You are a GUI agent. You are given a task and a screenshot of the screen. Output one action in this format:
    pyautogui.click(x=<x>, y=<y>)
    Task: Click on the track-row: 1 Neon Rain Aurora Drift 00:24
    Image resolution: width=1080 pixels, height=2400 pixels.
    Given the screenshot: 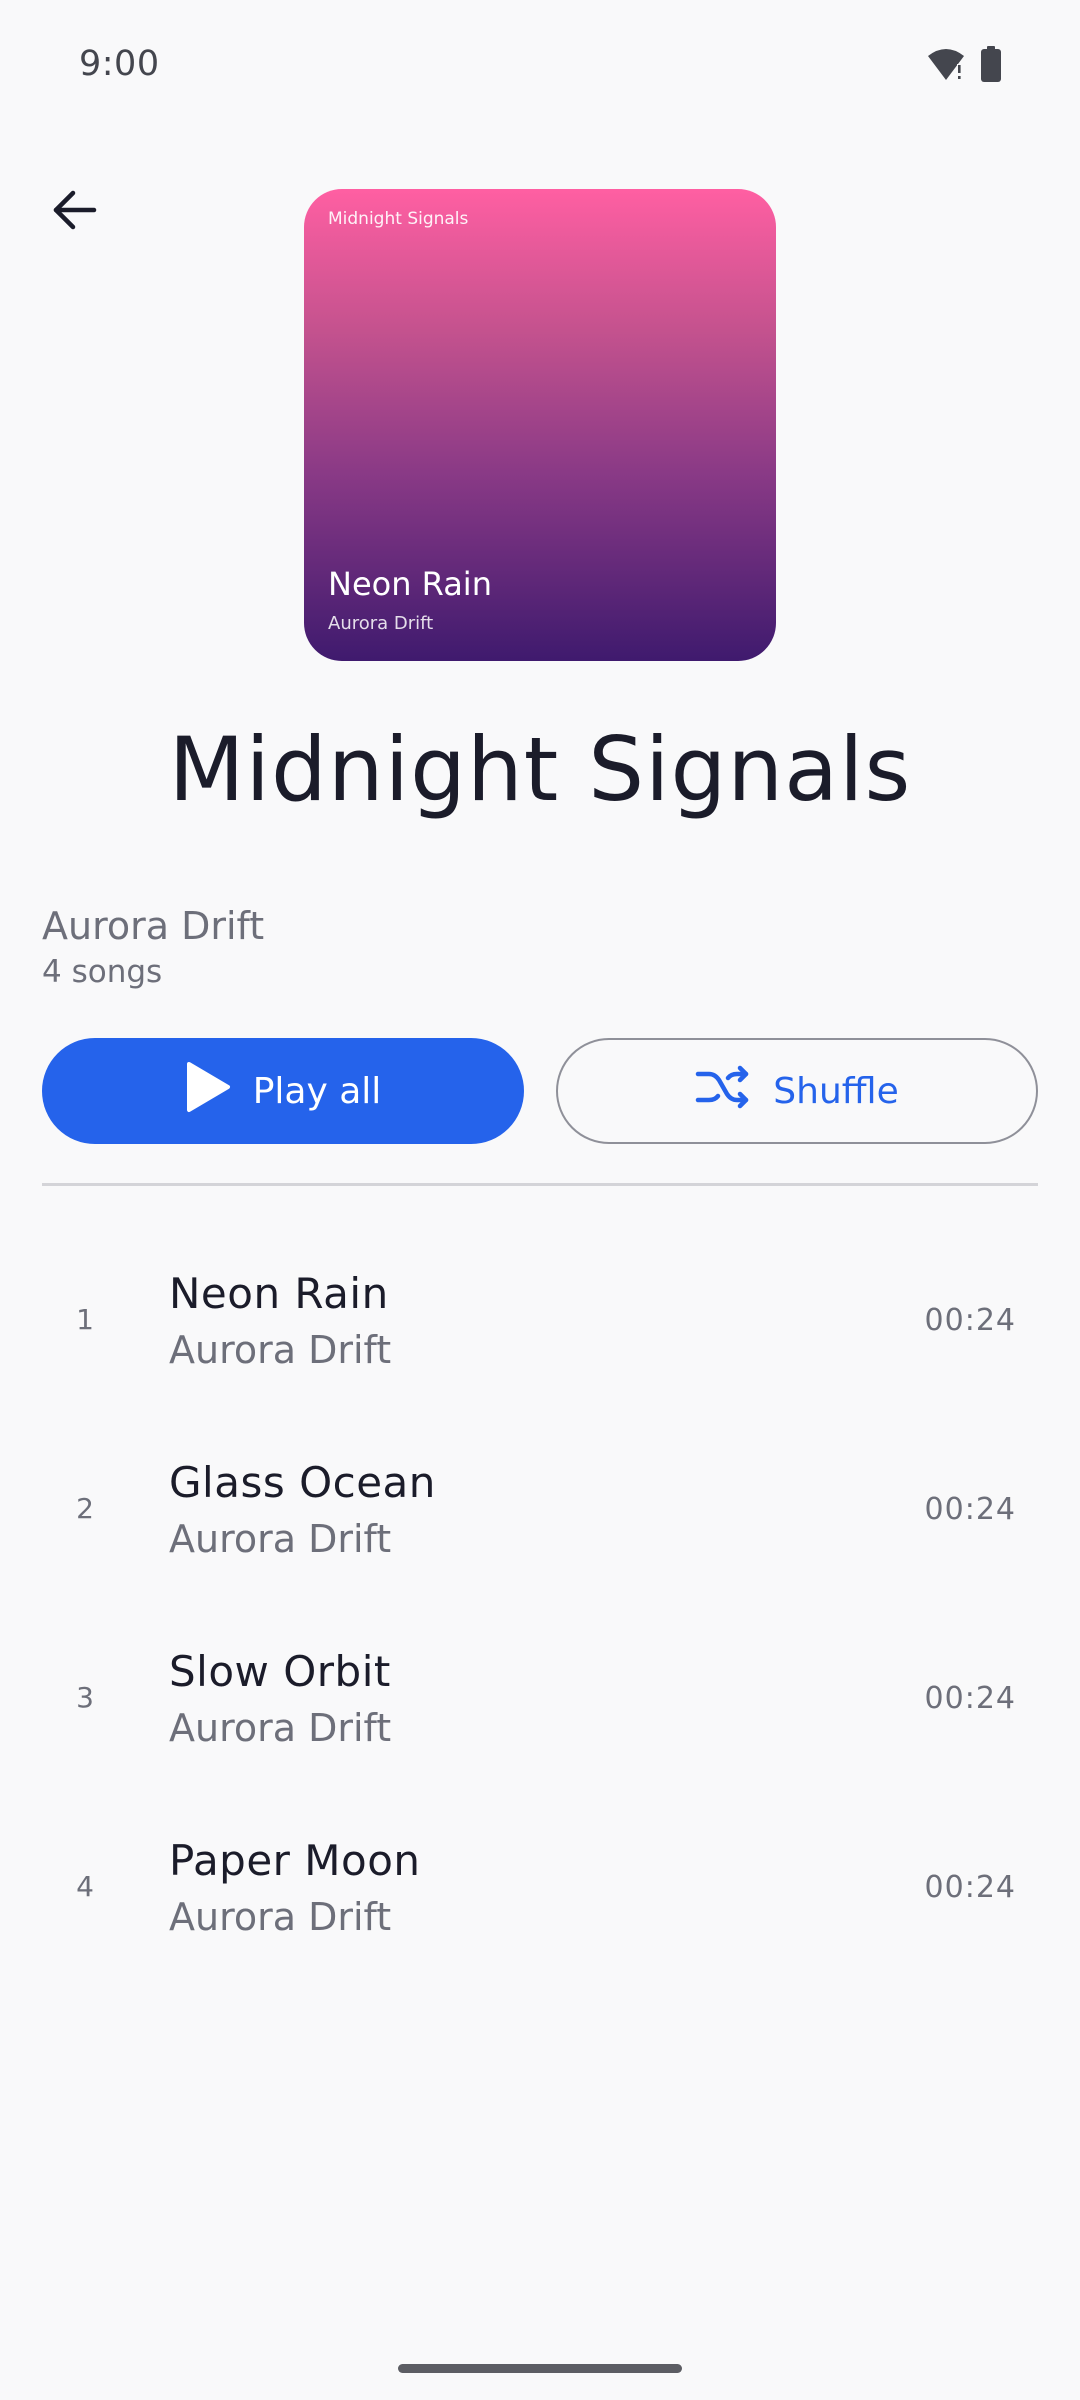 What is the action you would take?
    pyautogui.click(x=540, y=1321)
    